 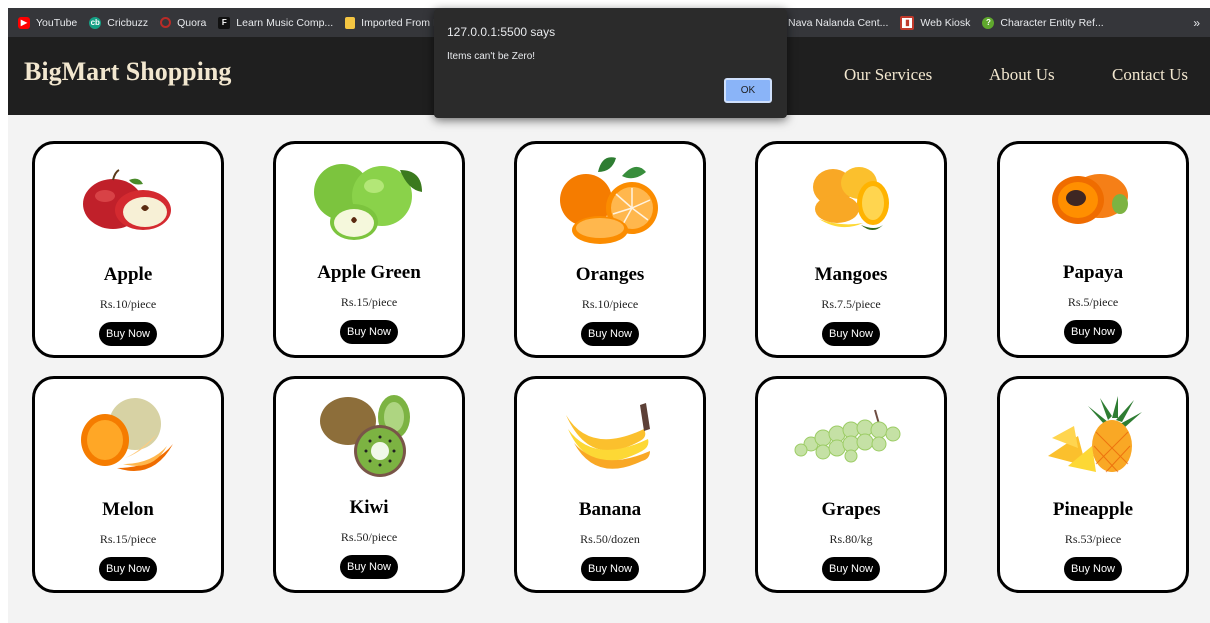 I want to click on dialog-message: Items can't be Zero!, so click(x=491, y=56).